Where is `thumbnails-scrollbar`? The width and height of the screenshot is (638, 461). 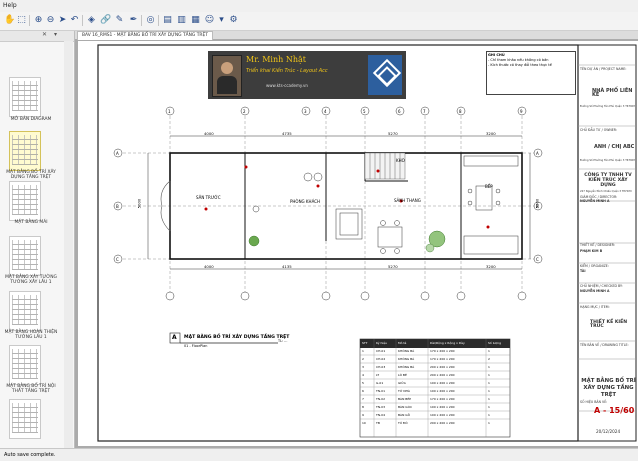
thumbnails-scrollbar is located at coordinates (68, 244).